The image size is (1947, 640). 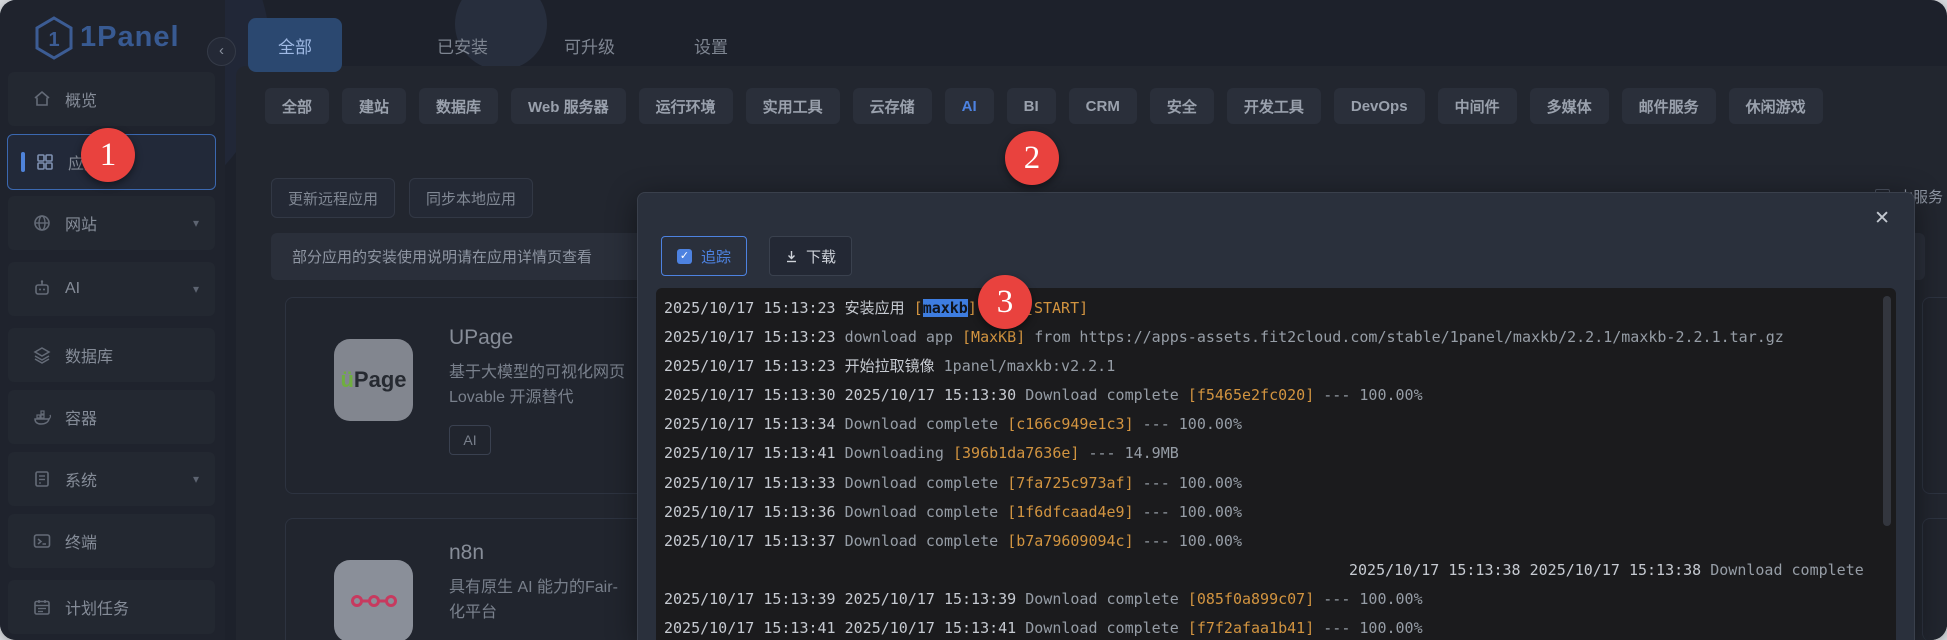 I want to click on category-chip-BI: BI, so click(x=1031, y=106).